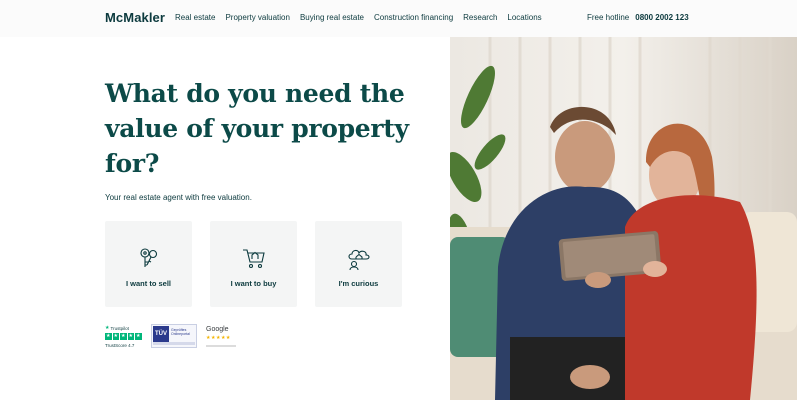 This screenshot has width=797, height=400. Describe the element at coordinates (524, 17) in the screenshot. I see `nav-locations: Locations` at that location.